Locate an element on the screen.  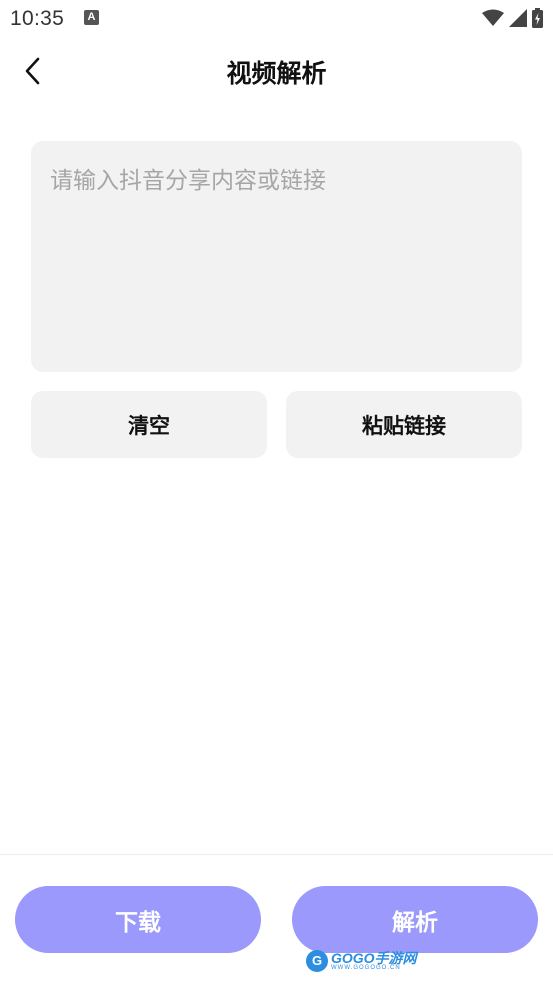
notification-a-icon: A is located at coordinates (91, 17).